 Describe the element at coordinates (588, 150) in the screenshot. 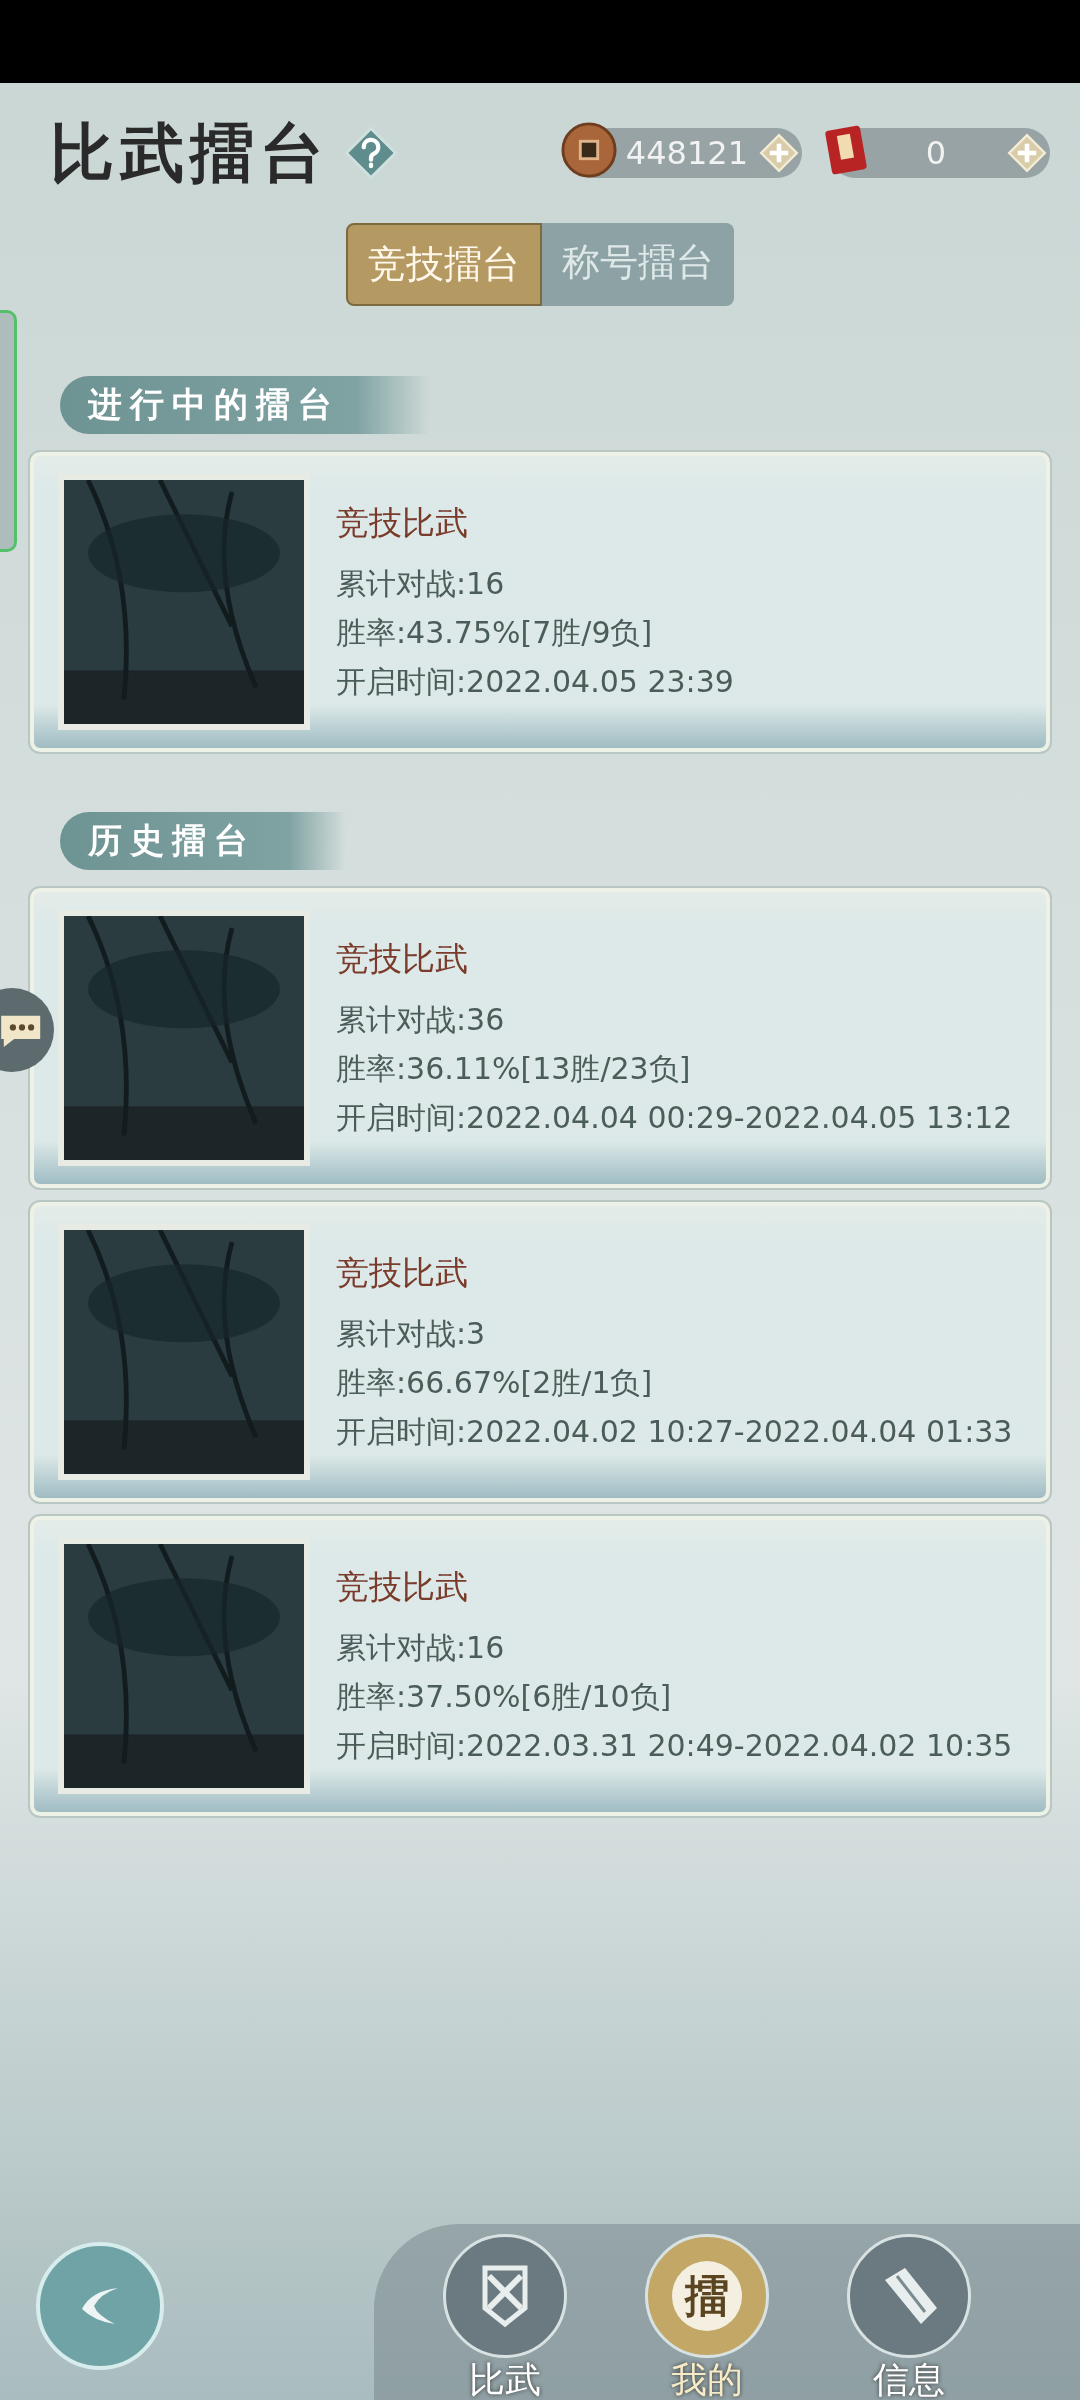

I see `coin-icon` at that location.